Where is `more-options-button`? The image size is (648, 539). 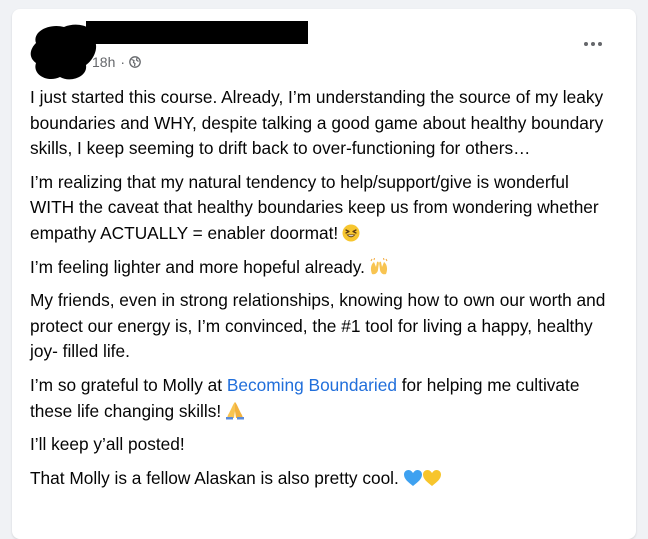
more-options-button is located at coordinates (593, 44).